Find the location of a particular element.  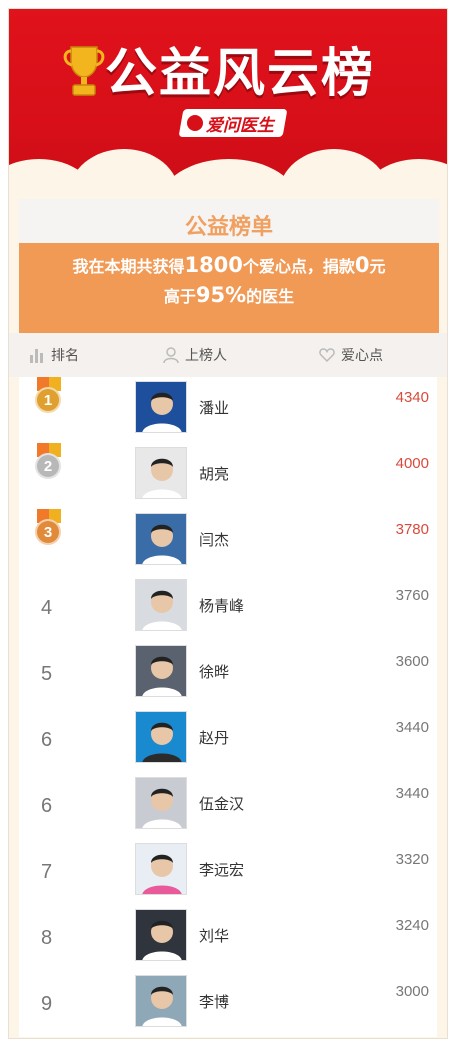

rank-number: 9 is located at coordinates (47, 1004).